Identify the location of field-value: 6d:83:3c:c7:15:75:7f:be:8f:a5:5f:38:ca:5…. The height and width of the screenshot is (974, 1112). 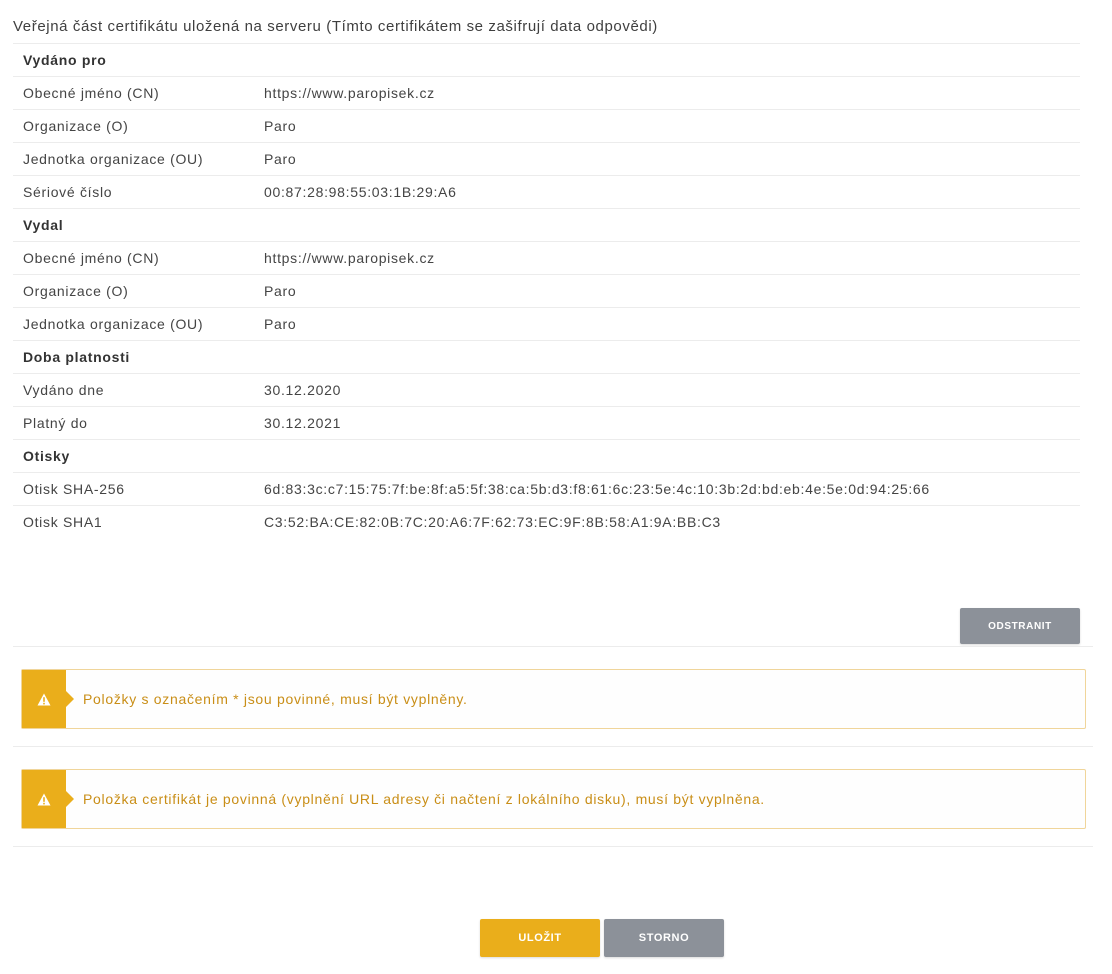
(667, 489).